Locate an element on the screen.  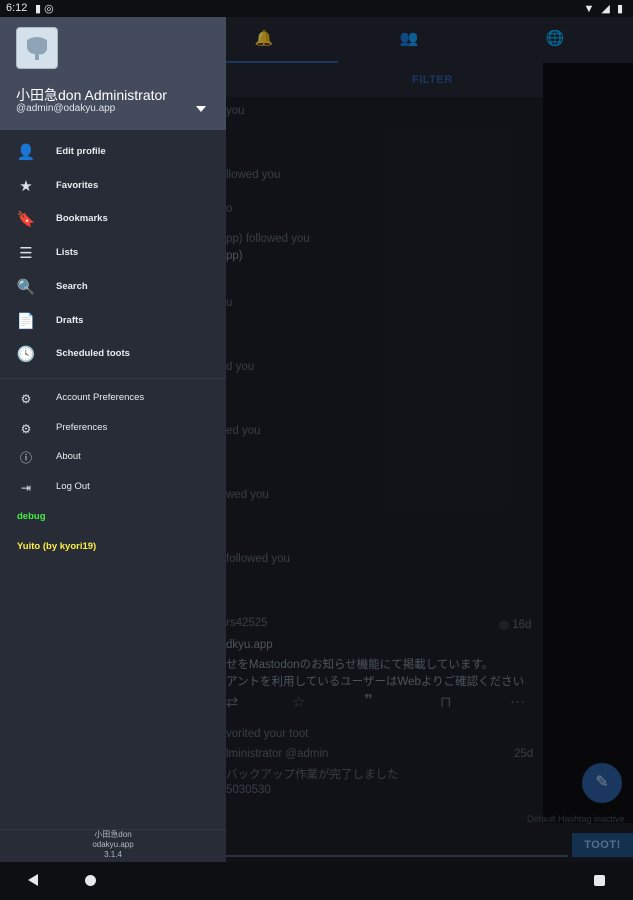
account-settings-icon: ⚙ is located at coordinates (26, 399).